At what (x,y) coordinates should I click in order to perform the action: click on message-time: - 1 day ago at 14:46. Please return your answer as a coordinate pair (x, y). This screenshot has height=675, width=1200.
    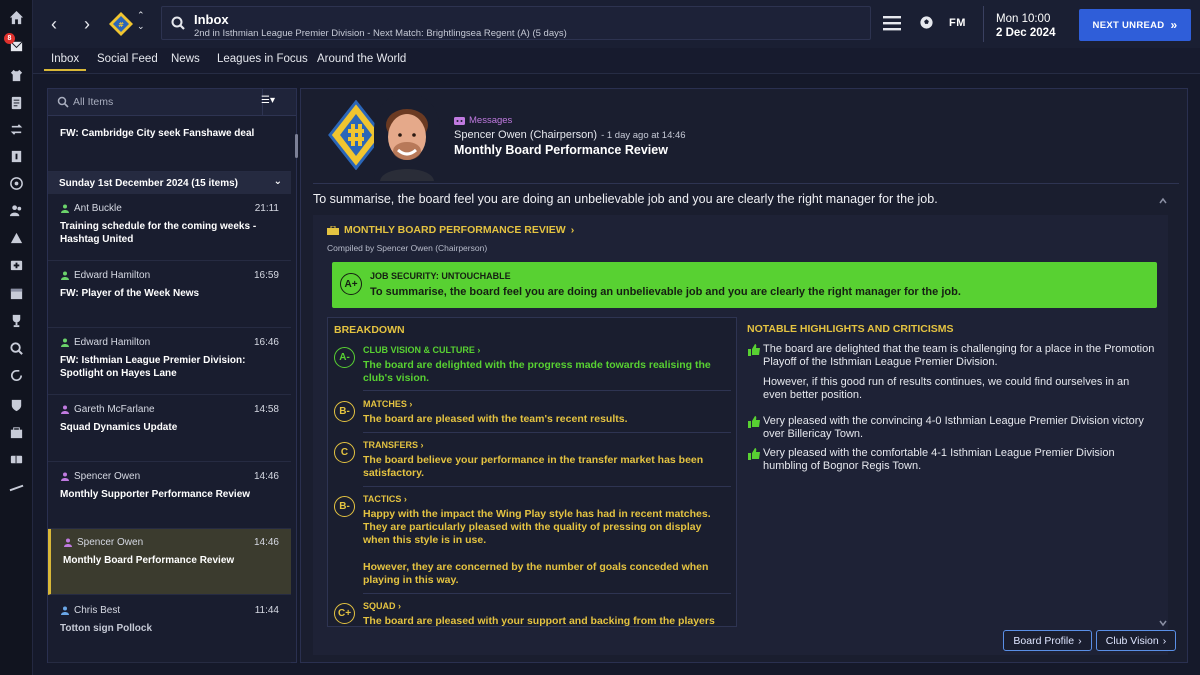
    Looking at the image, I should click on (643, 135).